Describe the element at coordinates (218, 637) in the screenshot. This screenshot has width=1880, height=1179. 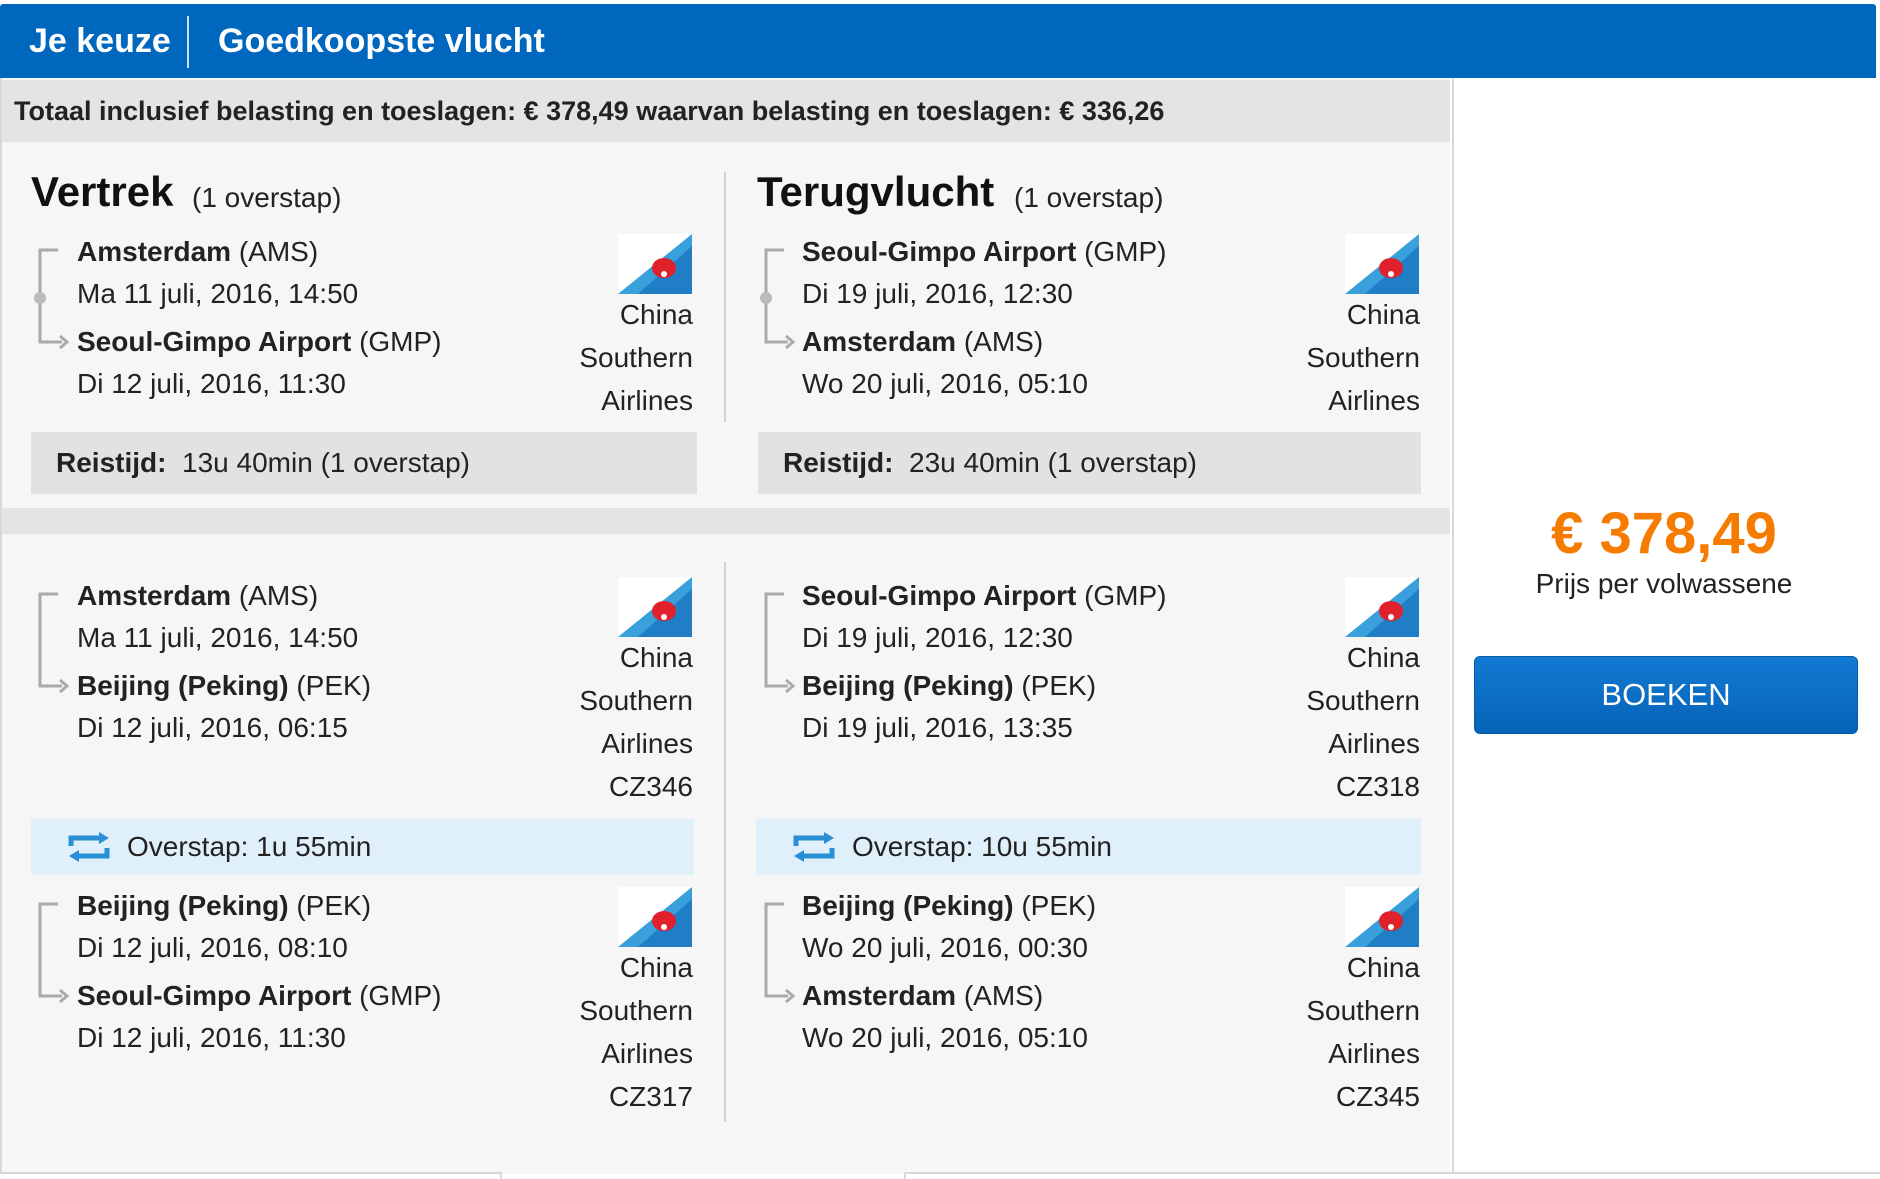
I see `outbound-seg1-depart-time: Ma 11 juli, 2016, 14:50` at that location.